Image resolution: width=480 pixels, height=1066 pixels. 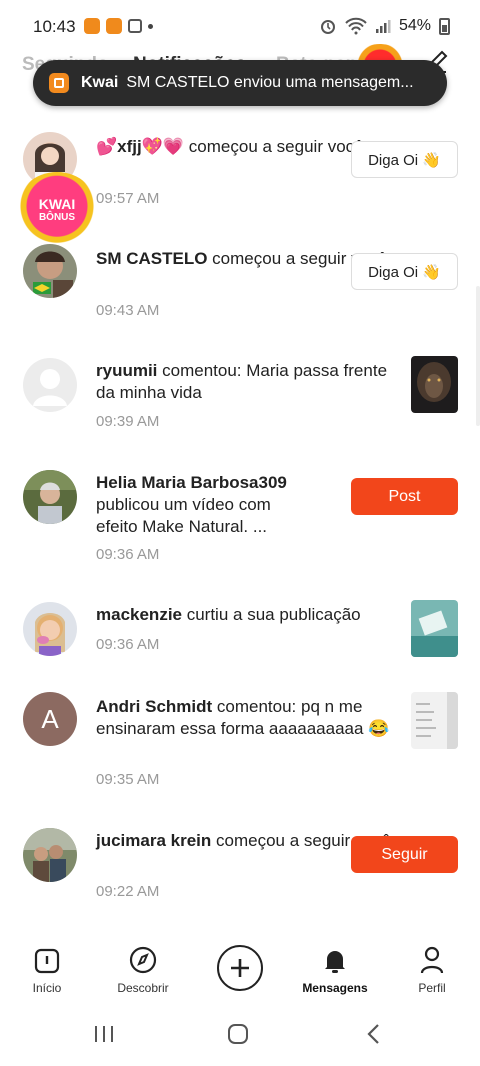 What do you see at coordinates (228, 614) in the screenshot?
I see `notification-text: mackenzie curtiu a sua publicação` at bounding box center [228, 614].